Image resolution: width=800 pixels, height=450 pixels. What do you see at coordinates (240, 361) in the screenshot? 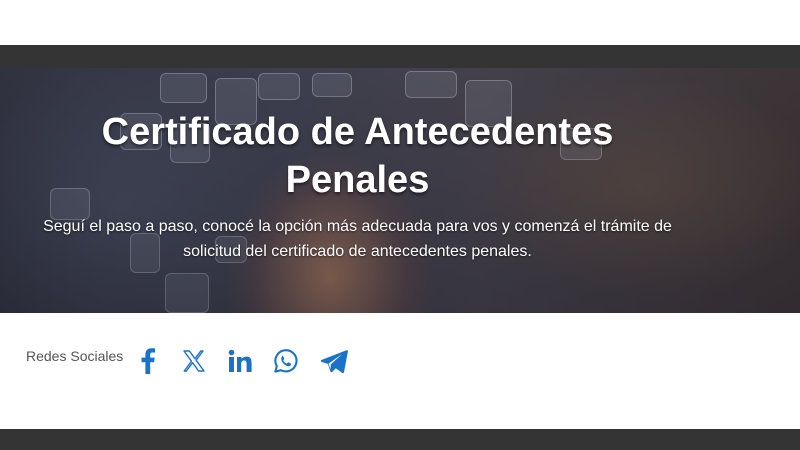
I see `linkedin-icon` at bounding box center [240, 361].